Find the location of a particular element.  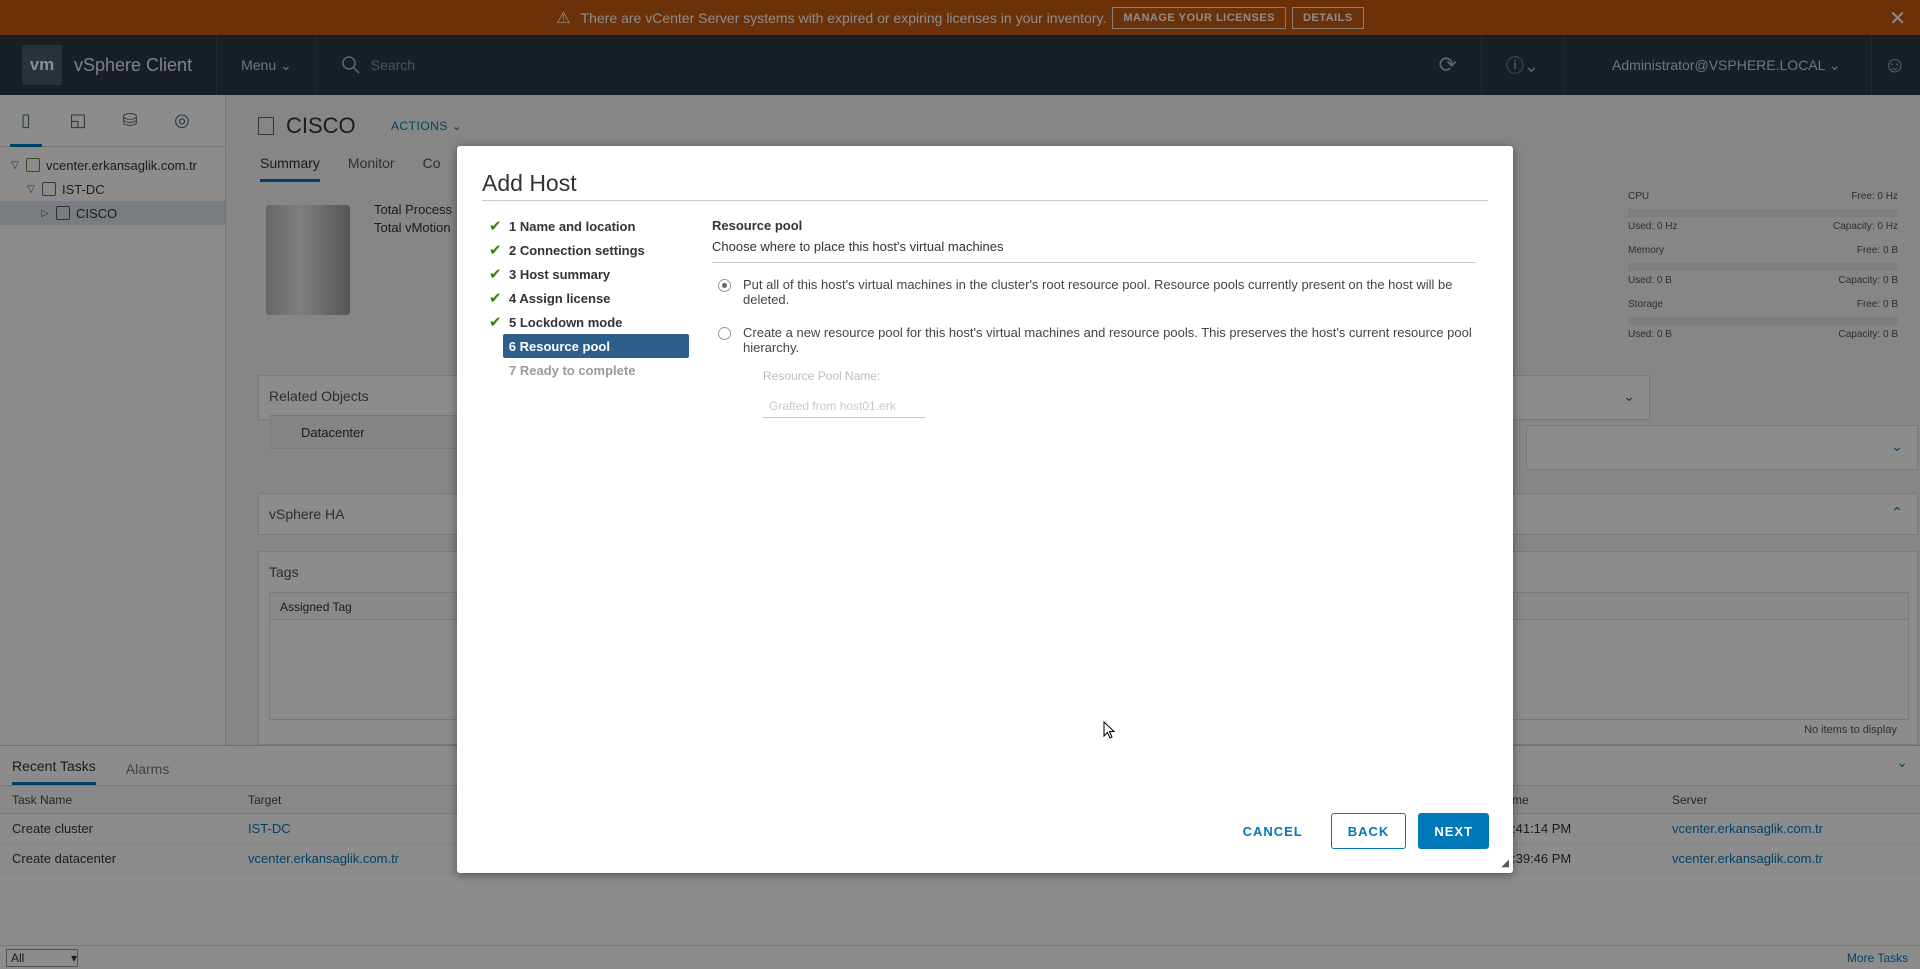

step-connection-settings: ✔ 2 Connection settings is located at coordinates (589, 250).